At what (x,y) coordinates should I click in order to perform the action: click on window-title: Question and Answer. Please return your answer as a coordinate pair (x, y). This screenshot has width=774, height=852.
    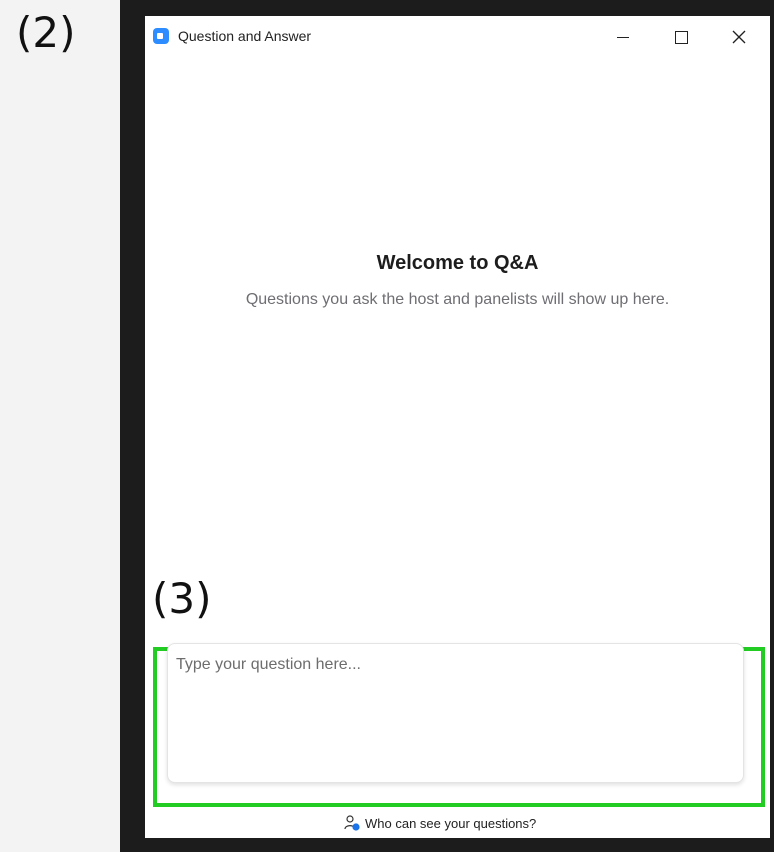
    Looking at the image, I should click on (245, 36).